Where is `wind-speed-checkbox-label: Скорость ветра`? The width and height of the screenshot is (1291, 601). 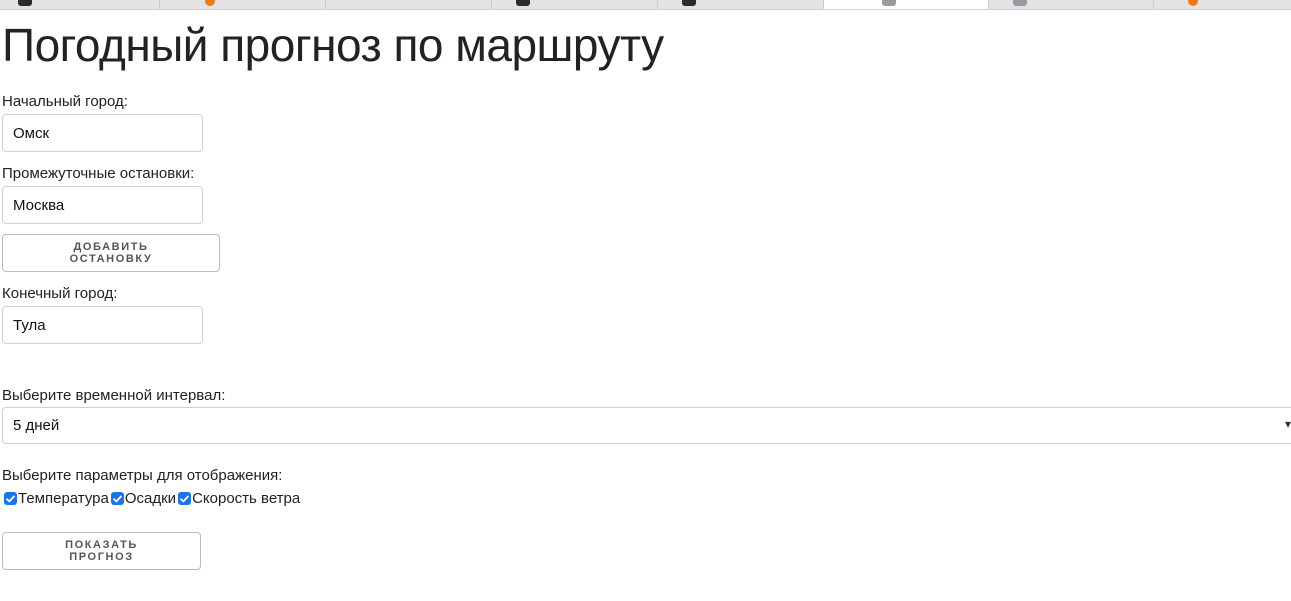 wind-speed-checkbox-label: Скорость ветра is located at coordinates (246, 498).